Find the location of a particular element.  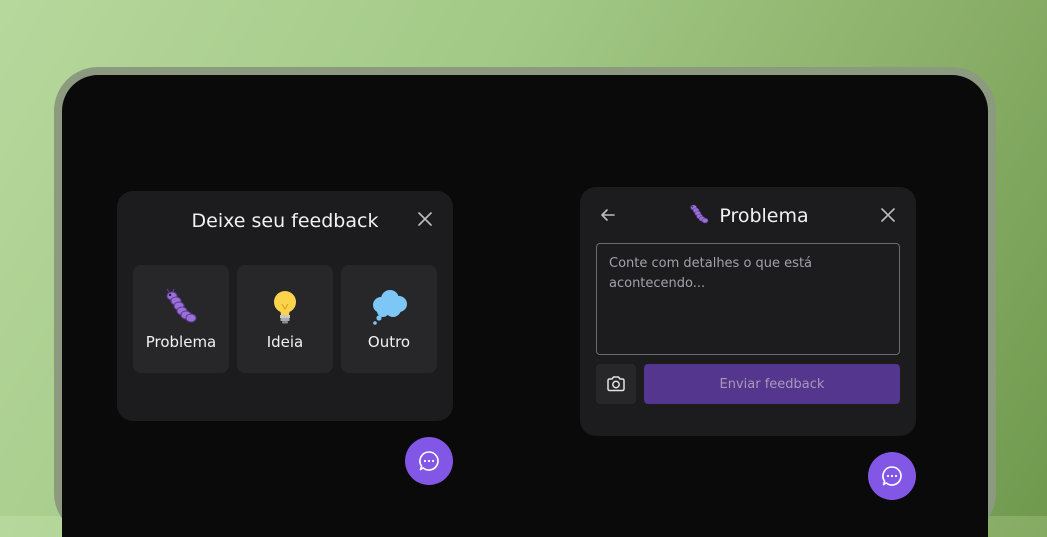

feedback-type-list: Problema Ideia Outro is located at coordinates (285, 319).